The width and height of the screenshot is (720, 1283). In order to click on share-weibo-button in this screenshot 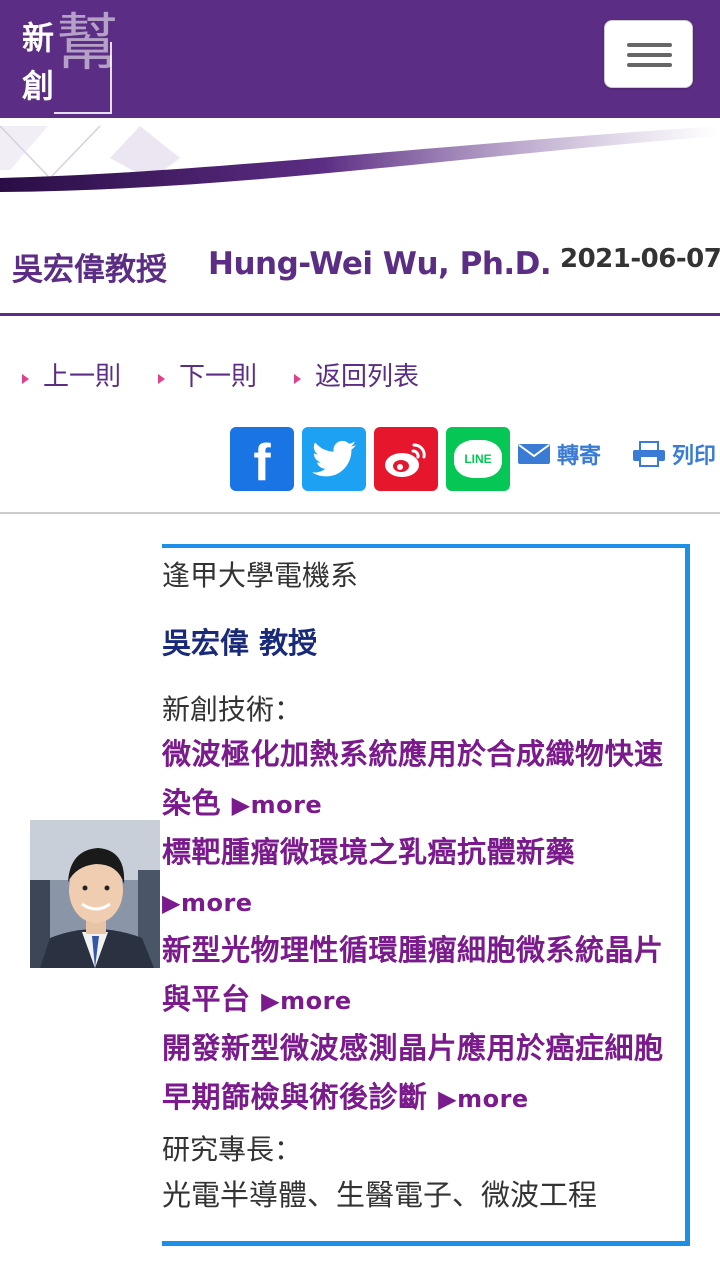, I will do `click(406, 459)`.